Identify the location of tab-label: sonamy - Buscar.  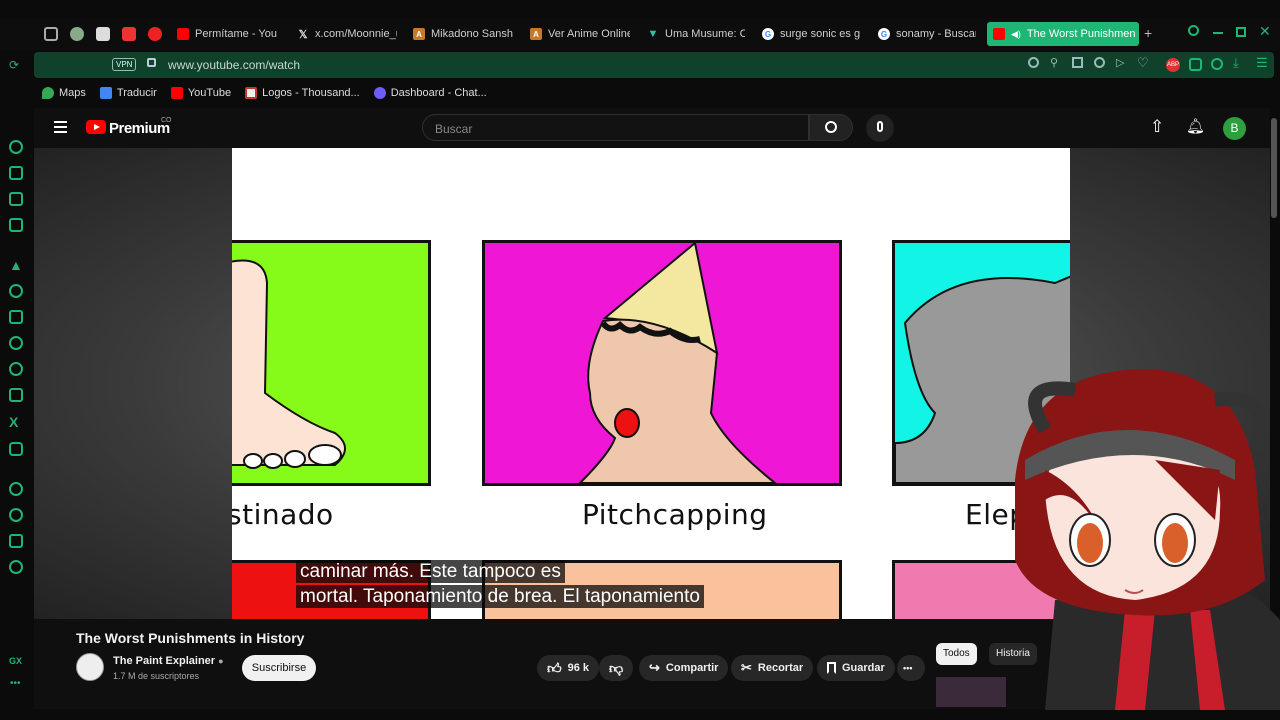
(936, 34).